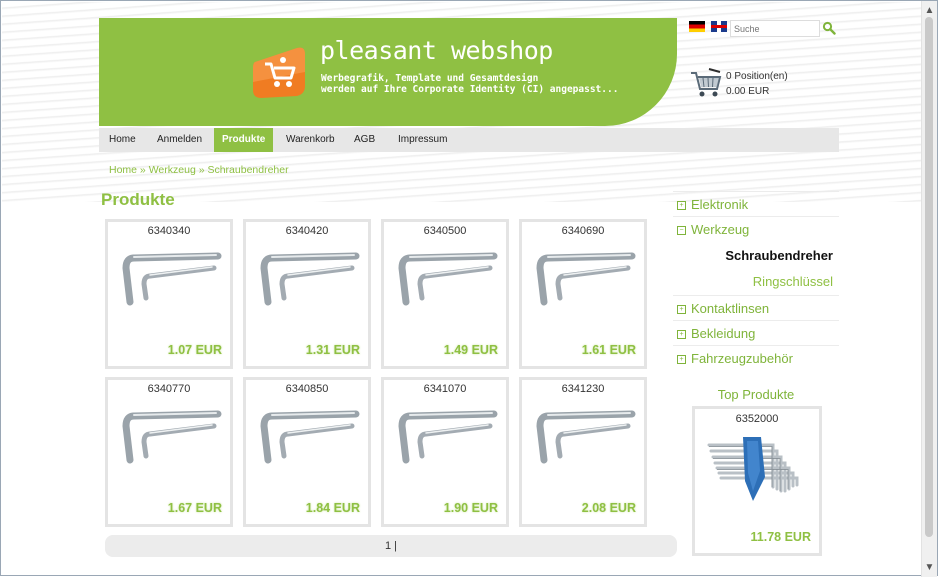 Image resolution: width=938 pixels, height=577 pixels. Describe the element at coordinates (244, 140) in the screenshot. I see `nav-produkte: Produkte` at that location.